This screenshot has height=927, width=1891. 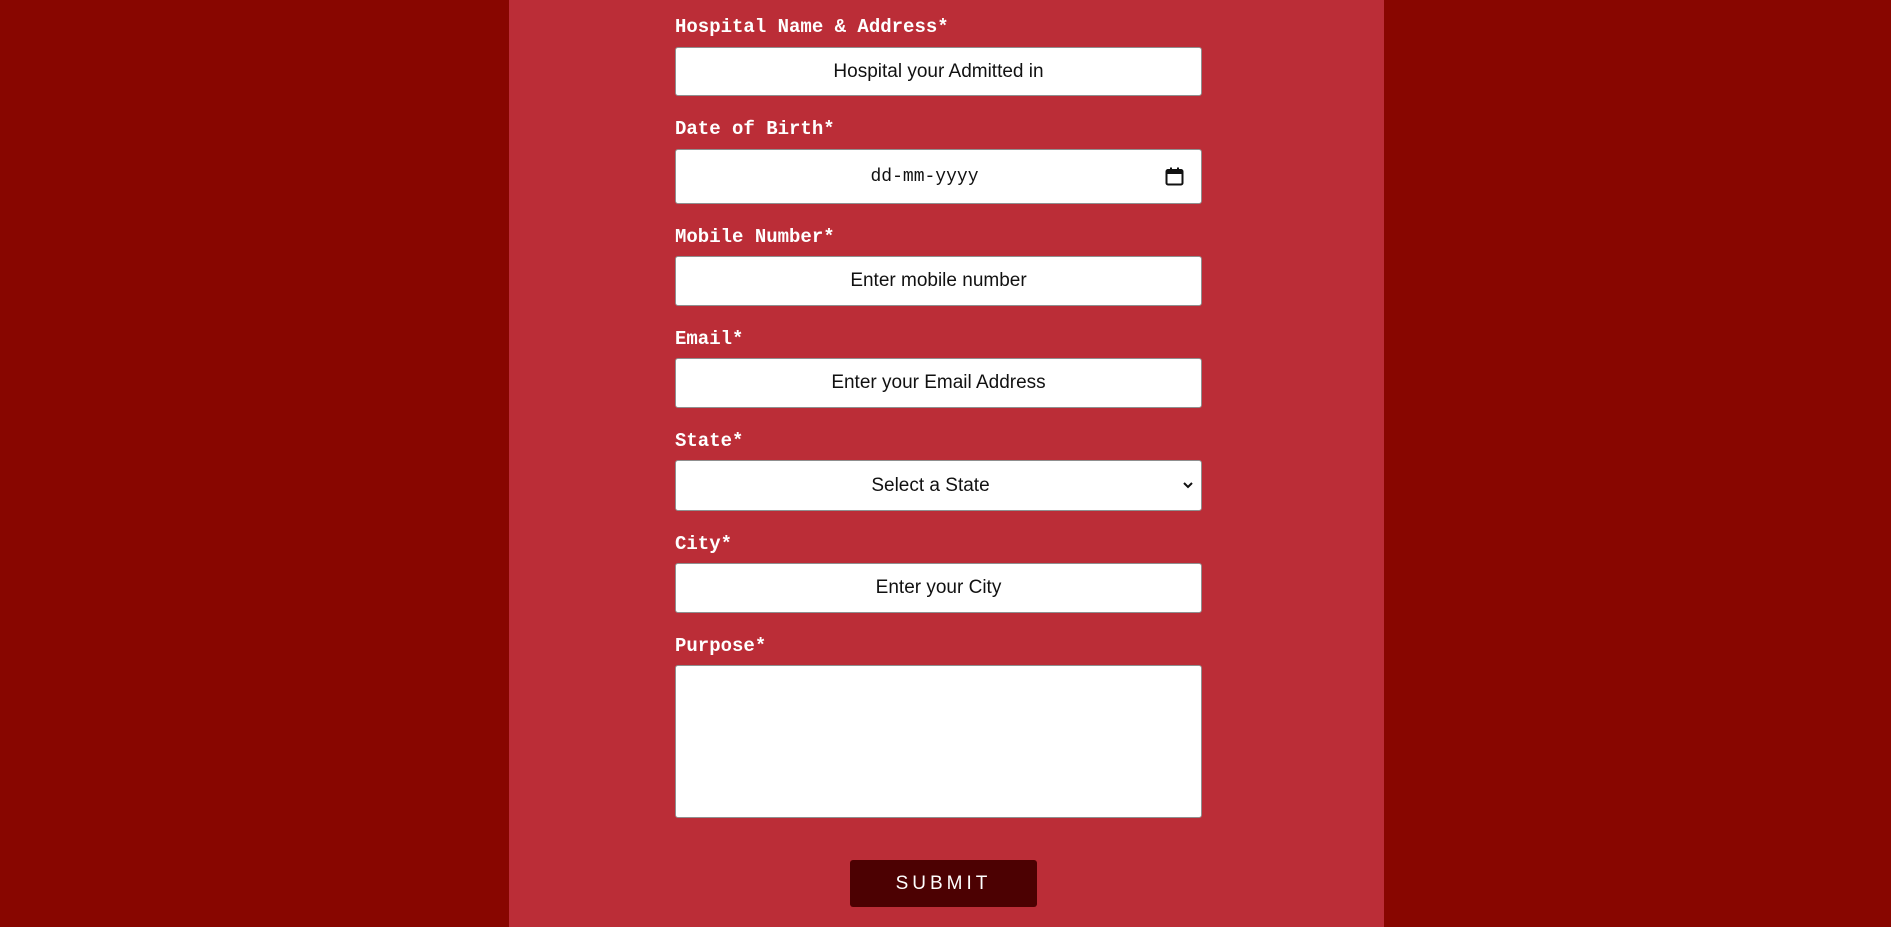 I want to click on hospital-label: Hospital Name & Address*, so click(x=812, y=27).